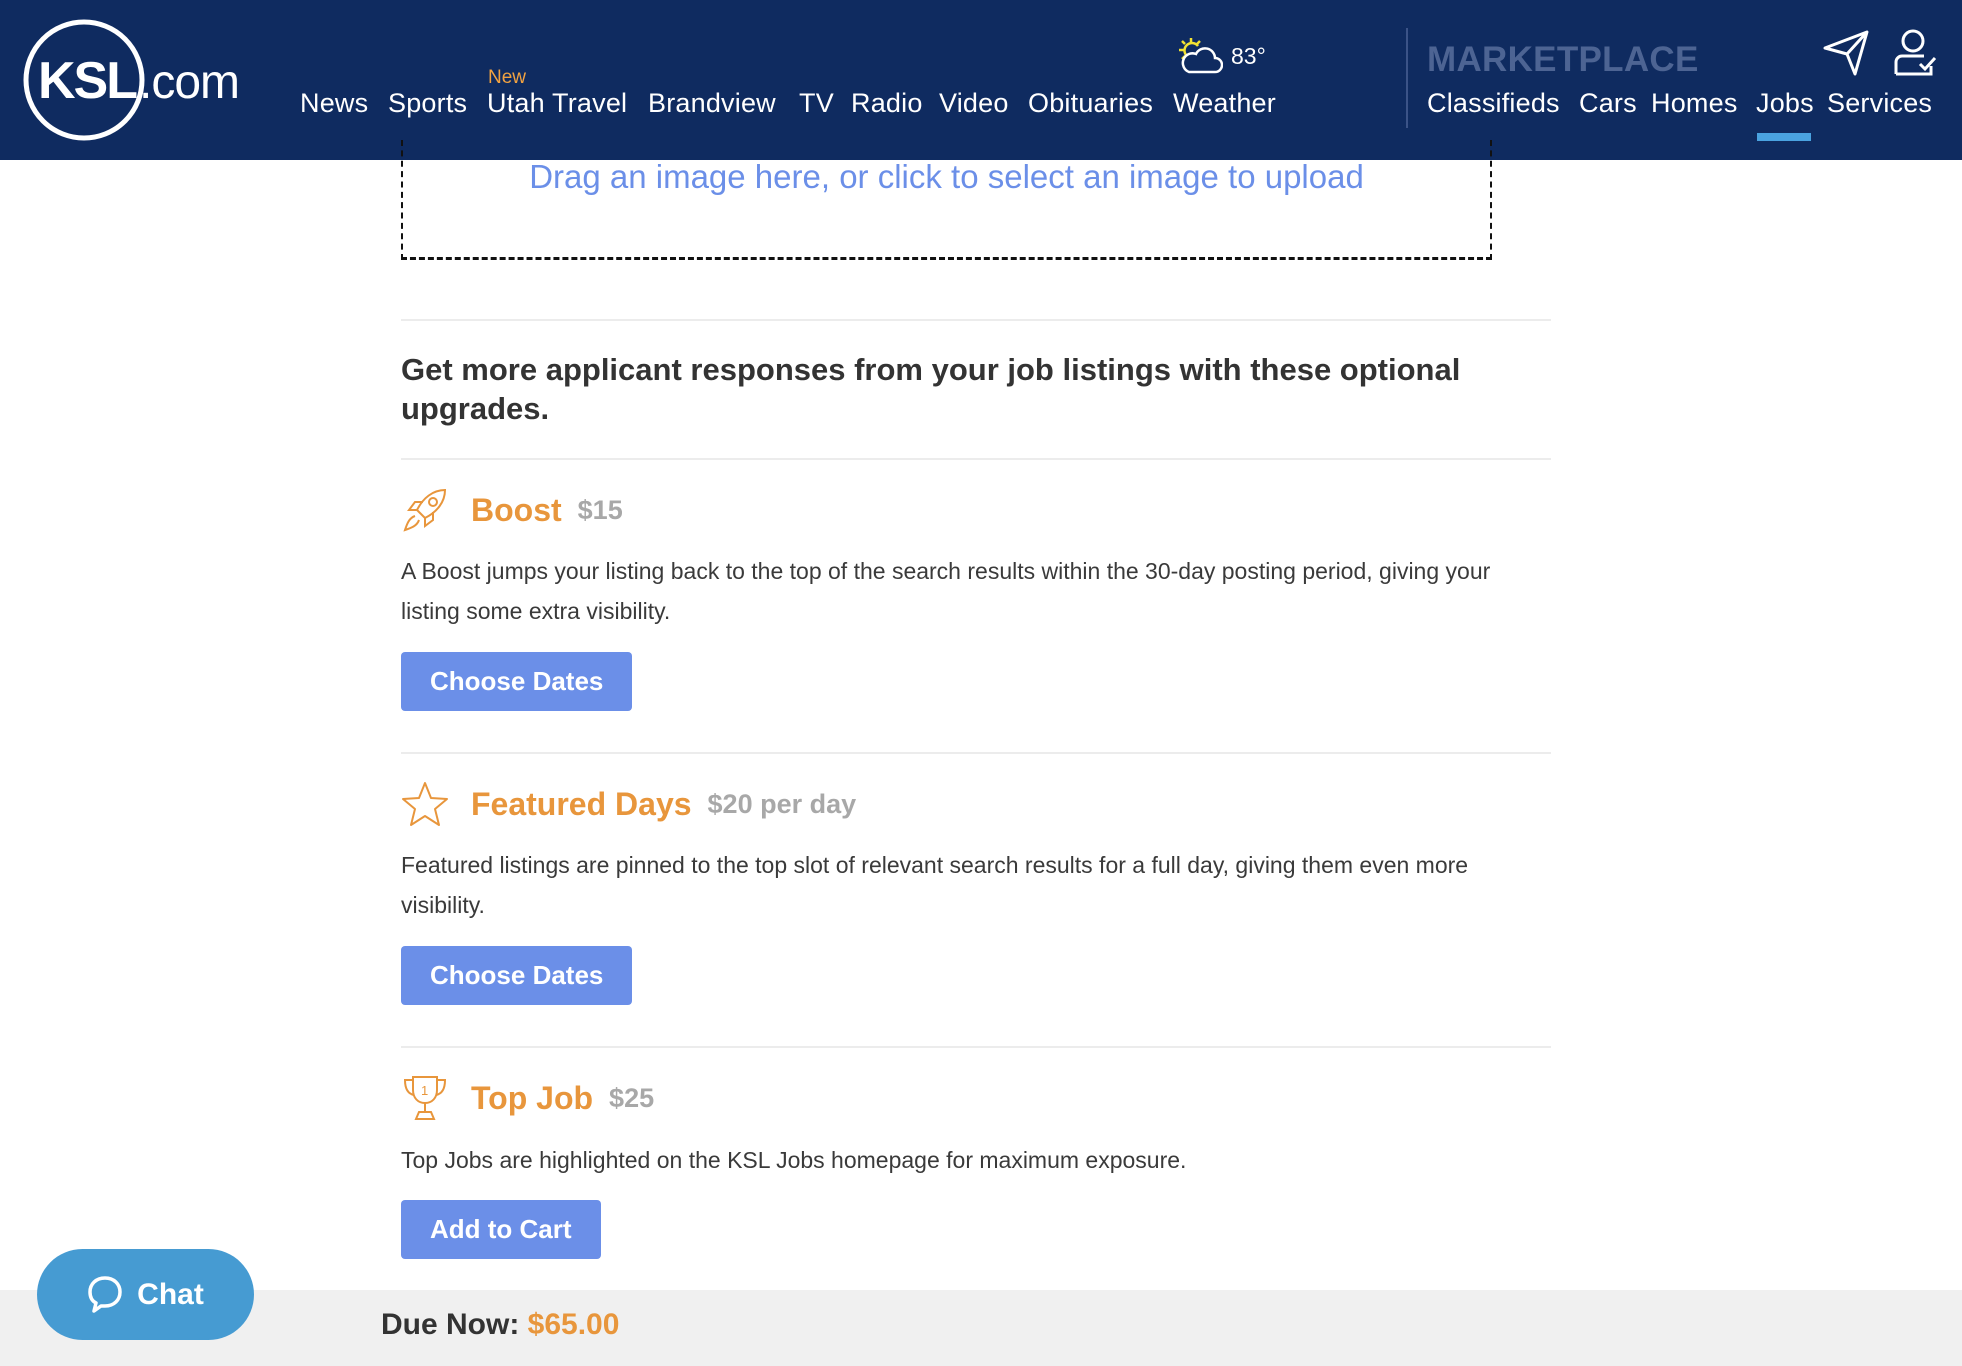 The width and height of the screenshot is (1962, 1366). Describe the element at coordinates (450, 1324) in the screenshot. I see `due-label: Due Now:` at that location.